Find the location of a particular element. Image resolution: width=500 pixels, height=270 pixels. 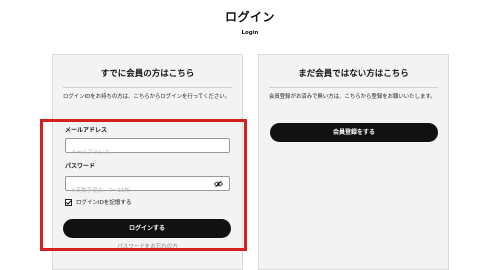

checkmark-icon is located at coordinates (68, 202).